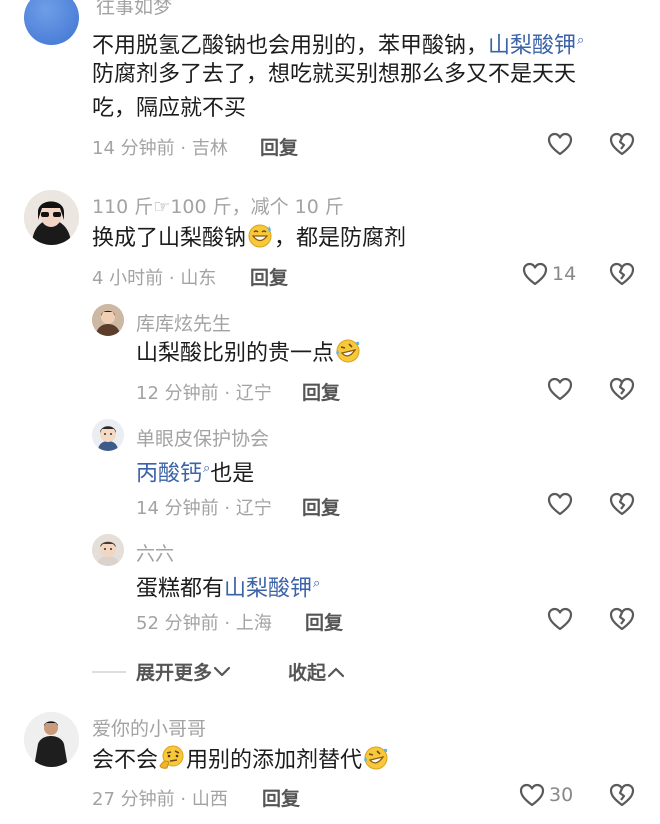 The image size is (660, 824). What do you see at coordinates (241, 761) in the screenshot?
I see `comment-text: 会不会 用别的添加剂替代` at bounding box center [241, 761].